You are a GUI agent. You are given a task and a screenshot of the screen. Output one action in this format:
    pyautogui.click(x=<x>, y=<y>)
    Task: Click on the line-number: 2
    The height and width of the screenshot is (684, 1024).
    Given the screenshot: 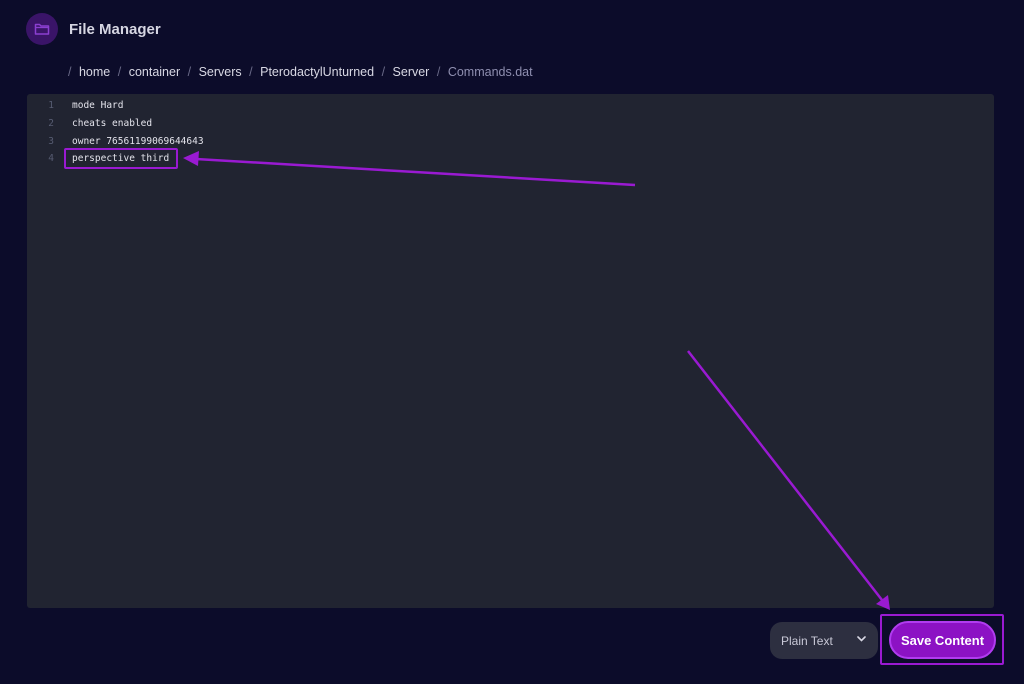 What is the action you would take?
    pyautogui.click(x=51, y=123)
    